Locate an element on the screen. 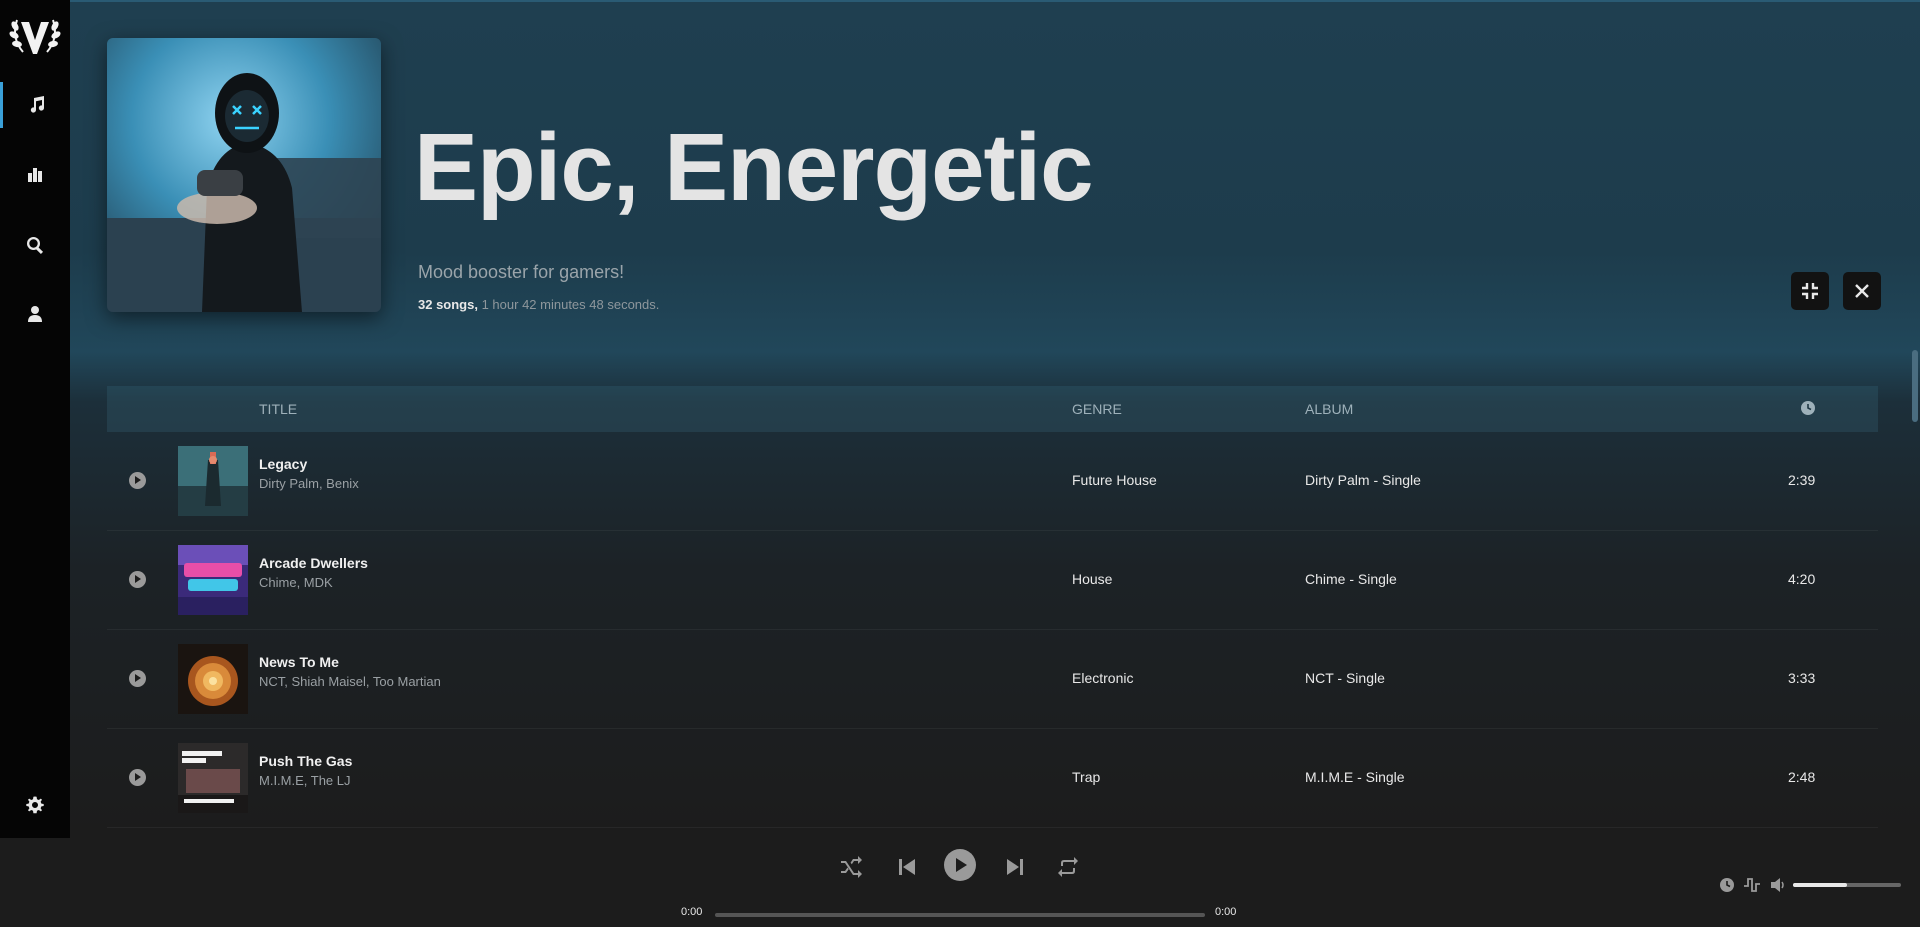  sidebar-item-search is located at coordinates (35, 245).